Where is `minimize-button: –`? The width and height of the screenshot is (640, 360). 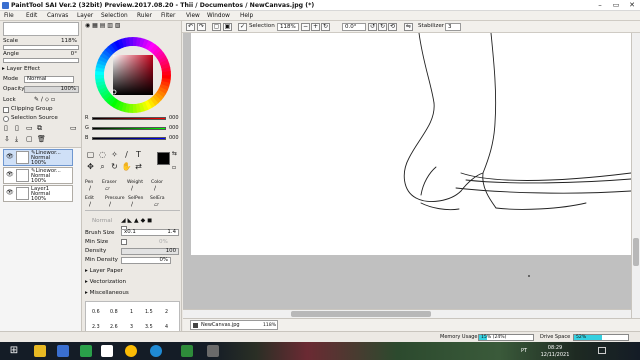 minimize-button: – is located at coordinates (600, 5).